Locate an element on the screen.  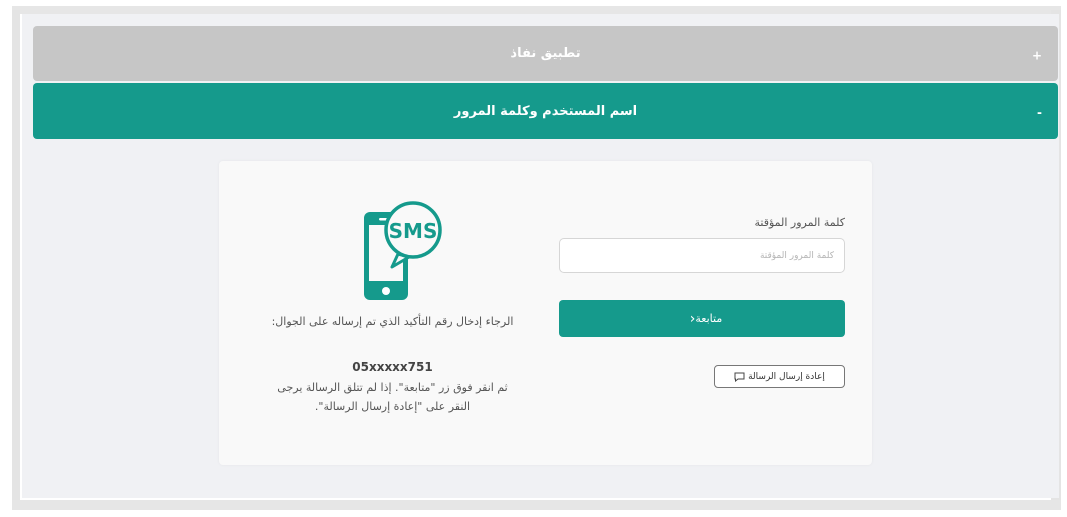
accordion-nafath-header: تطبيق نفاذ + is located at coordinates (545, 53).